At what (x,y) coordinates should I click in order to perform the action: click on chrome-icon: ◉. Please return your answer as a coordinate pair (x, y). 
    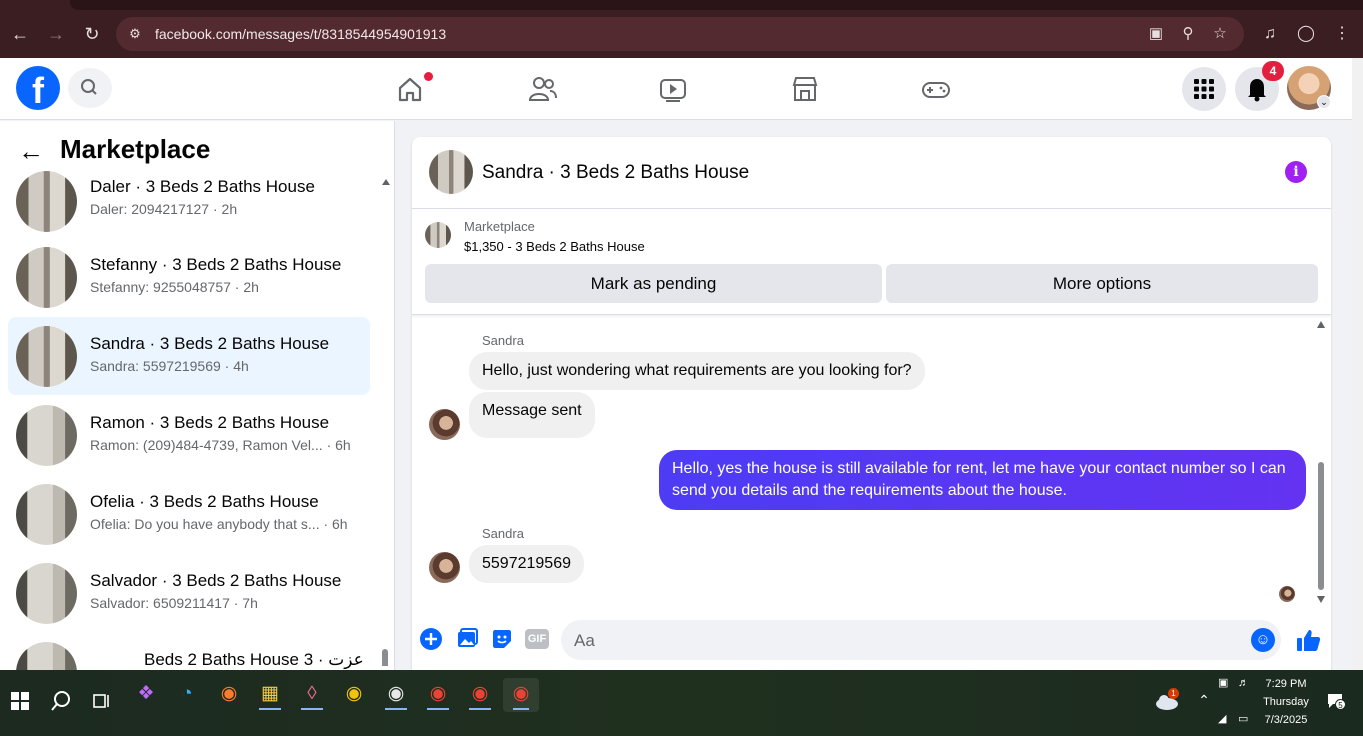
    Looking at the image, I should click on (354, 695).